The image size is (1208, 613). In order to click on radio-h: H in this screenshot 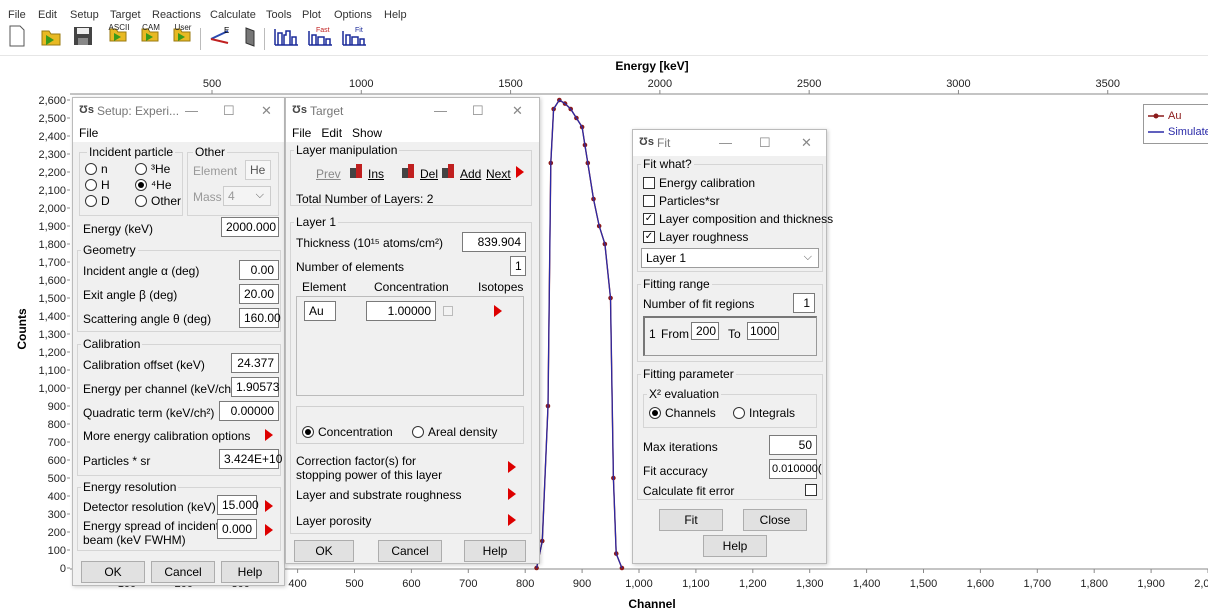, I will do `click(97, 185)`.